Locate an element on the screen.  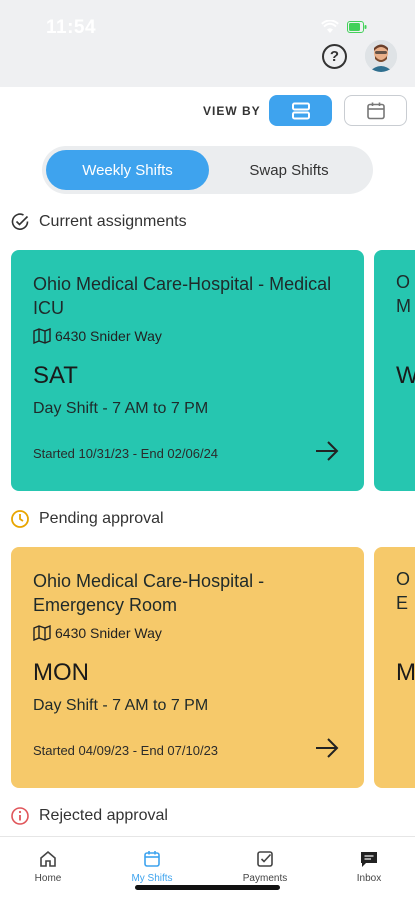
top-bar: 11:54 ? is located at coordinates (207, 43).